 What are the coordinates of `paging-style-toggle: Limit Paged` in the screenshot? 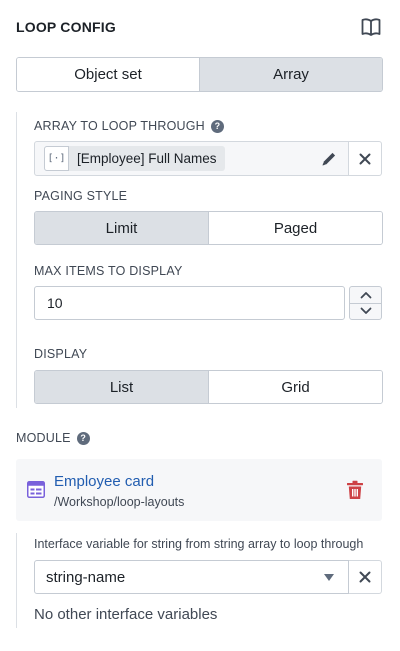 It's located at (208, 228).